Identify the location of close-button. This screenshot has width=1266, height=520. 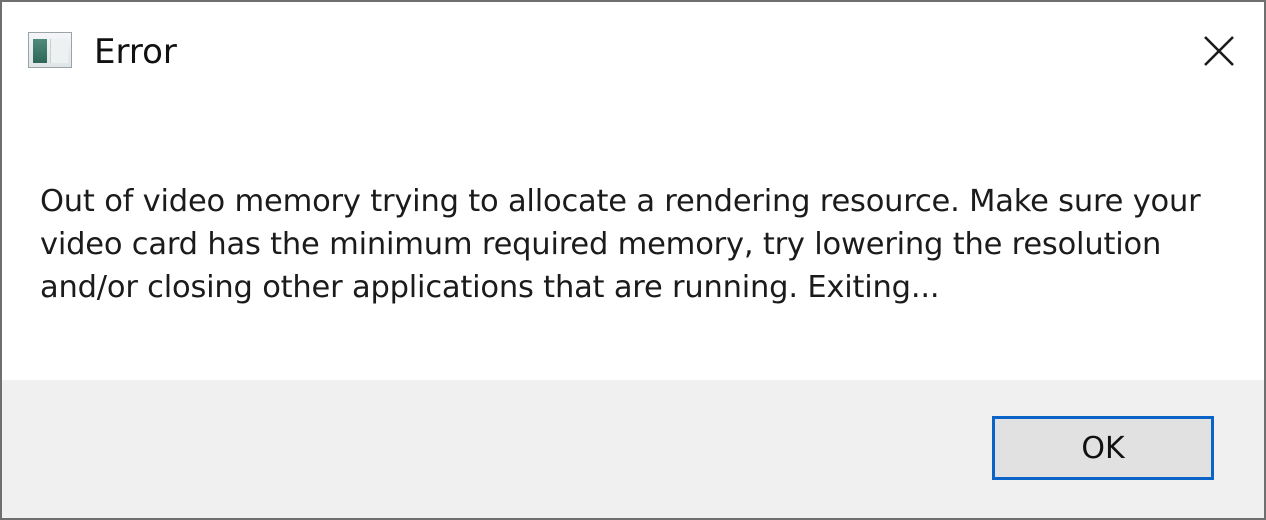
(1218, 50).